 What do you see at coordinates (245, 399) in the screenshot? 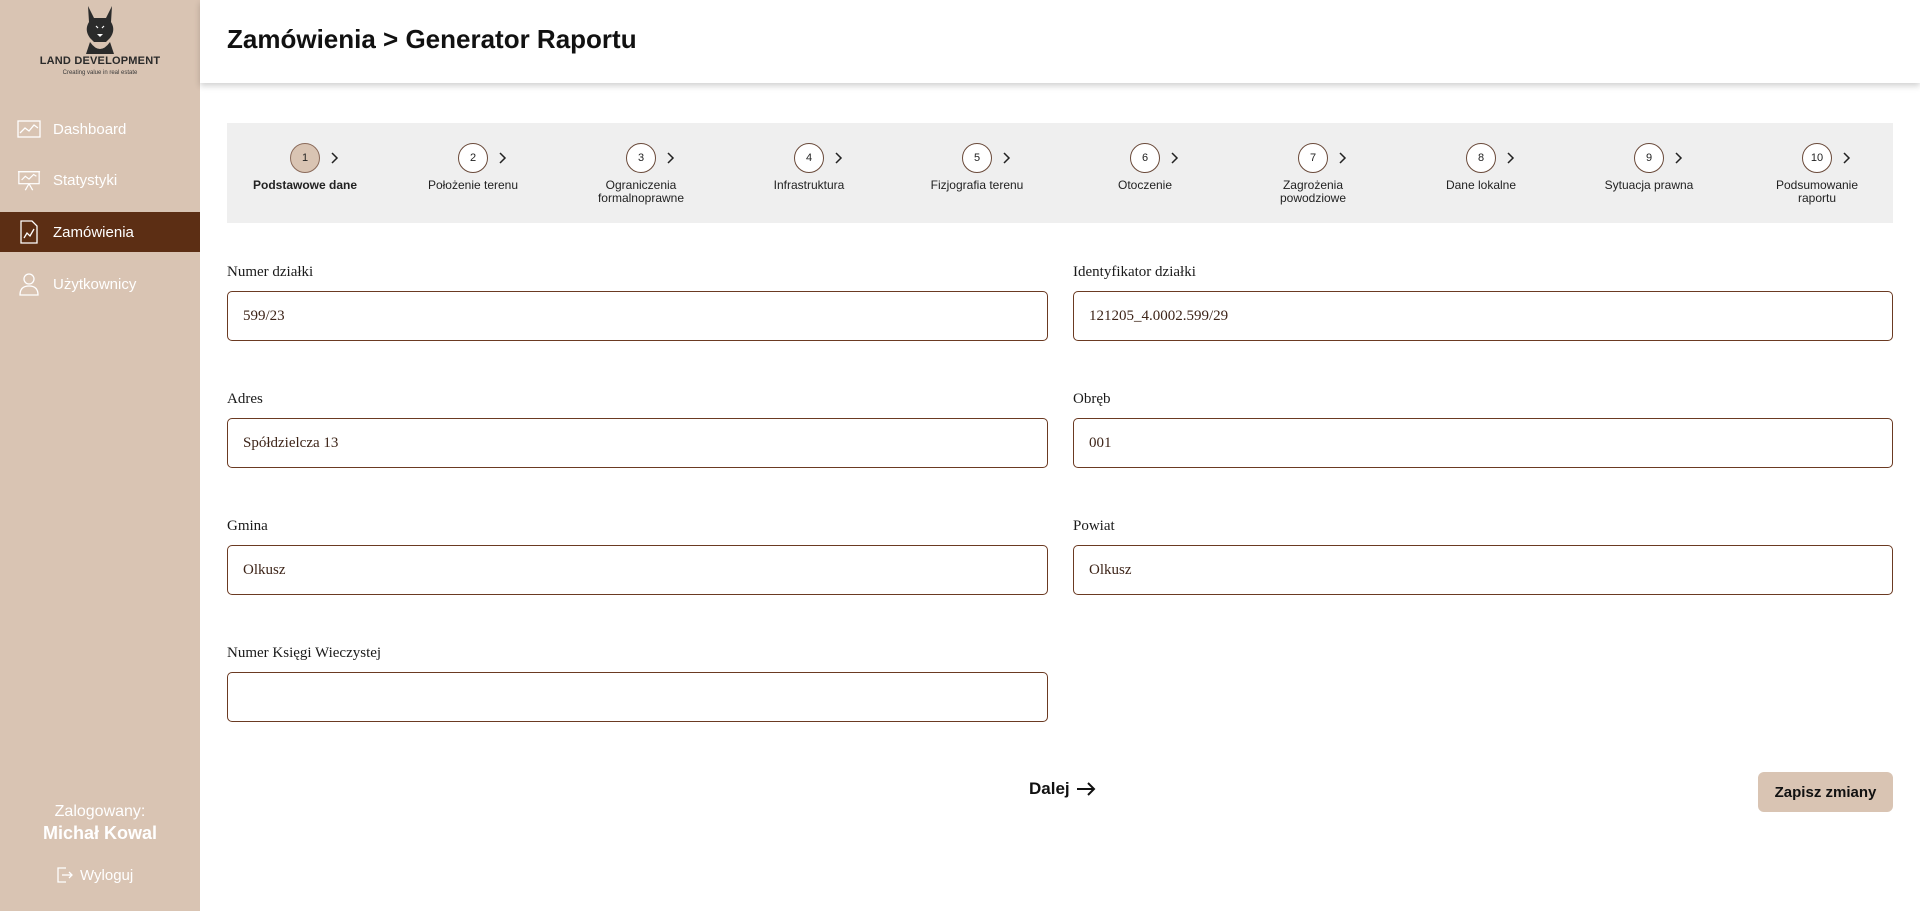
I see `adres-label: Adres` at bounding box center [245, 399].